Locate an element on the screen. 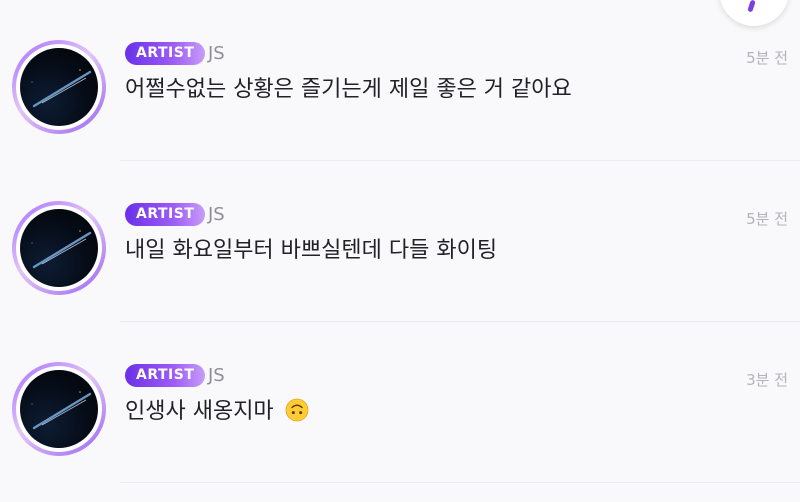 Image resolution: width=800 pixels, height=502 pixels. message-body: 인생사 새옹지마 is located at coordinates (199, 411).